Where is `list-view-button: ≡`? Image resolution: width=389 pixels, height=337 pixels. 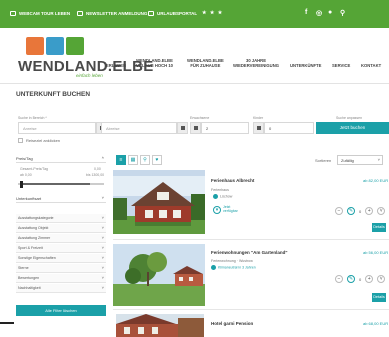
list-view-button: ≡ is located at coordinates (121, 160).